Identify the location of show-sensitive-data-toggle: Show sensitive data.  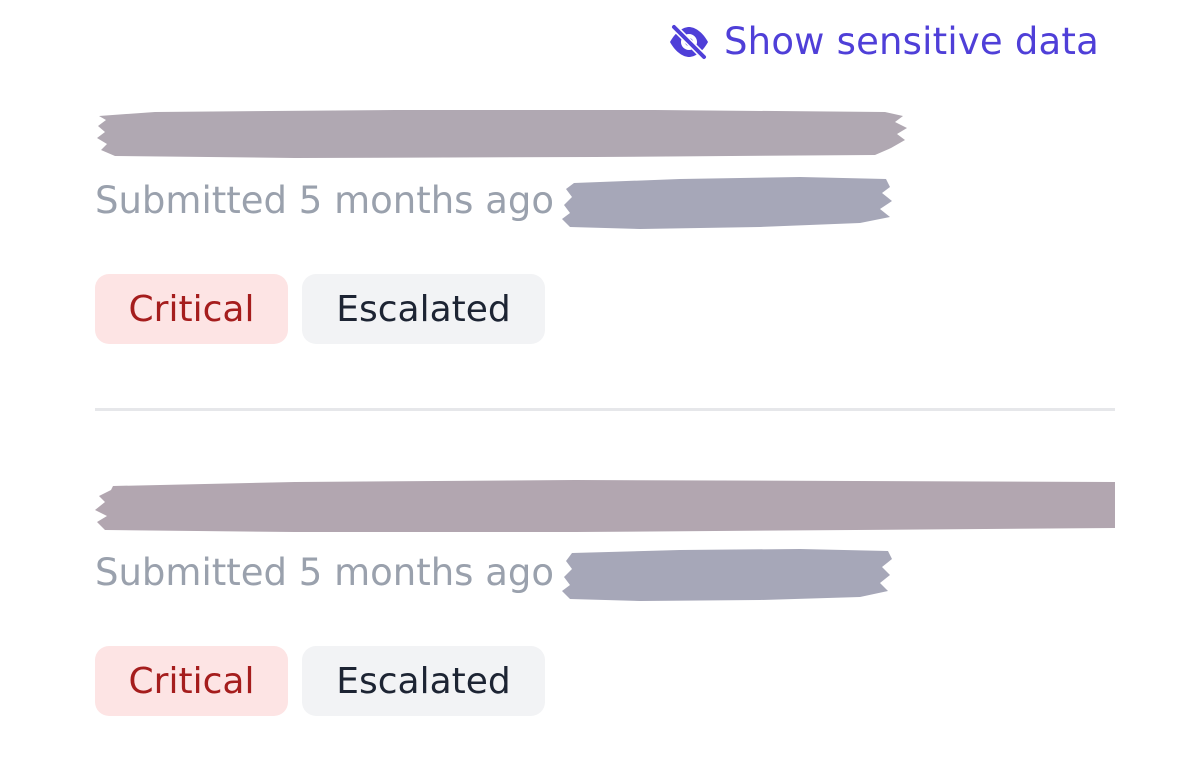
(882, 42).